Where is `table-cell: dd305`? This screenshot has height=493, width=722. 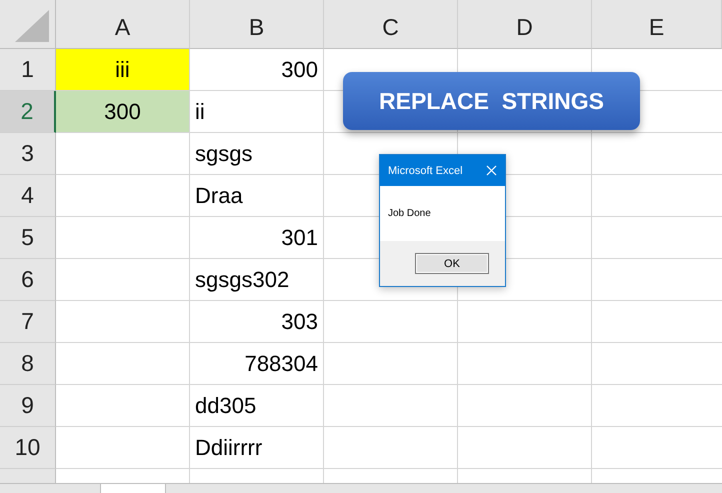 table-cell: dd305 is located at coordinates (257, 406).